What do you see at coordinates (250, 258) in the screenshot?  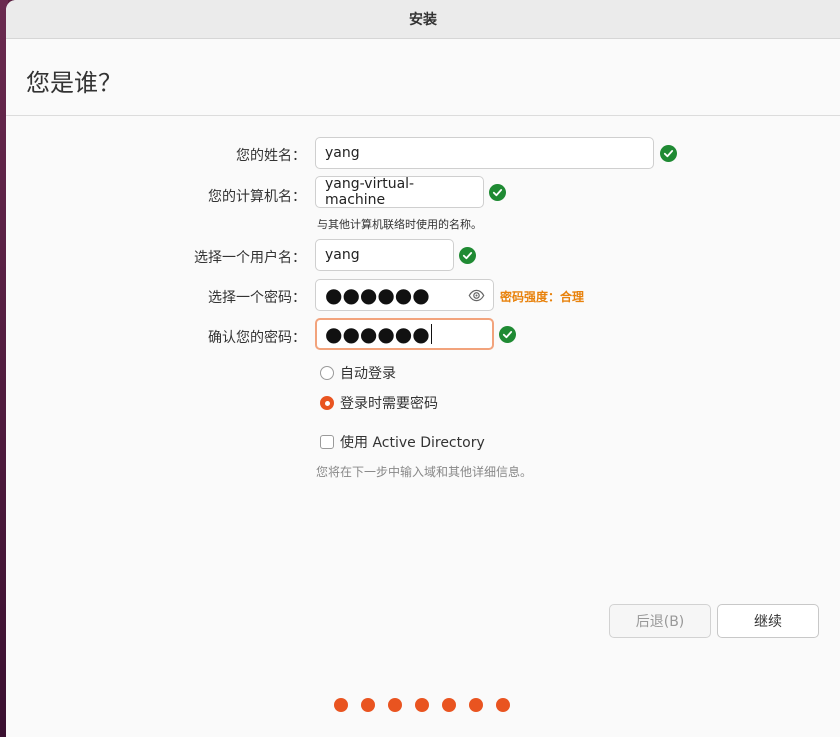 I see `username-label: 选择一个用户名：` at bounding box center [250, 258].